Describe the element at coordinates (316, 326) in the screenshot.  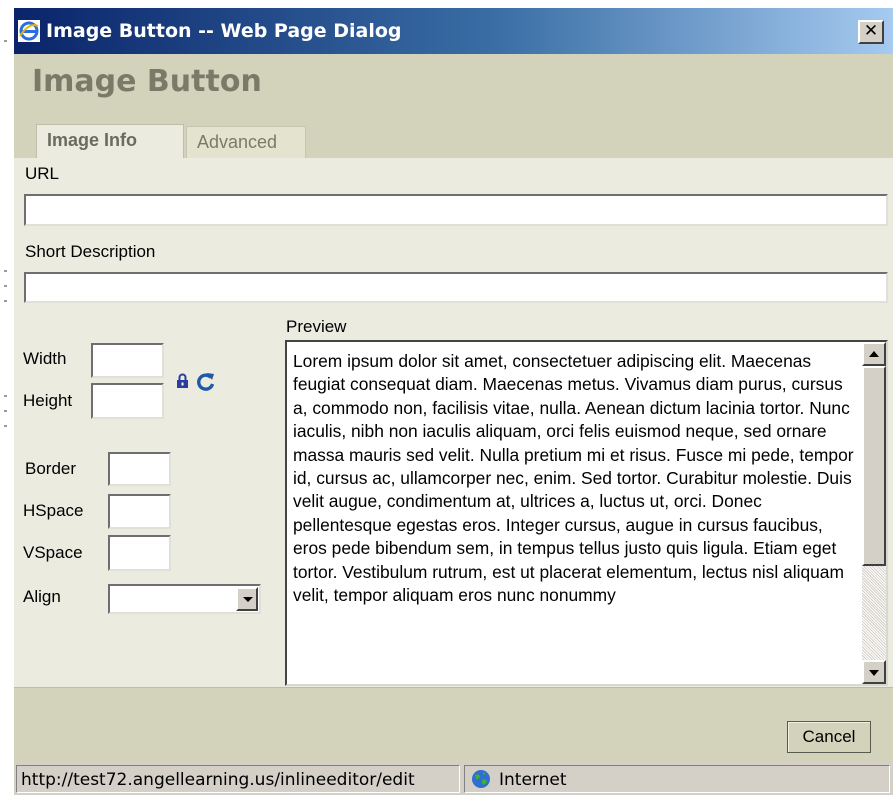
I see `preview-label: Preview` at that location.